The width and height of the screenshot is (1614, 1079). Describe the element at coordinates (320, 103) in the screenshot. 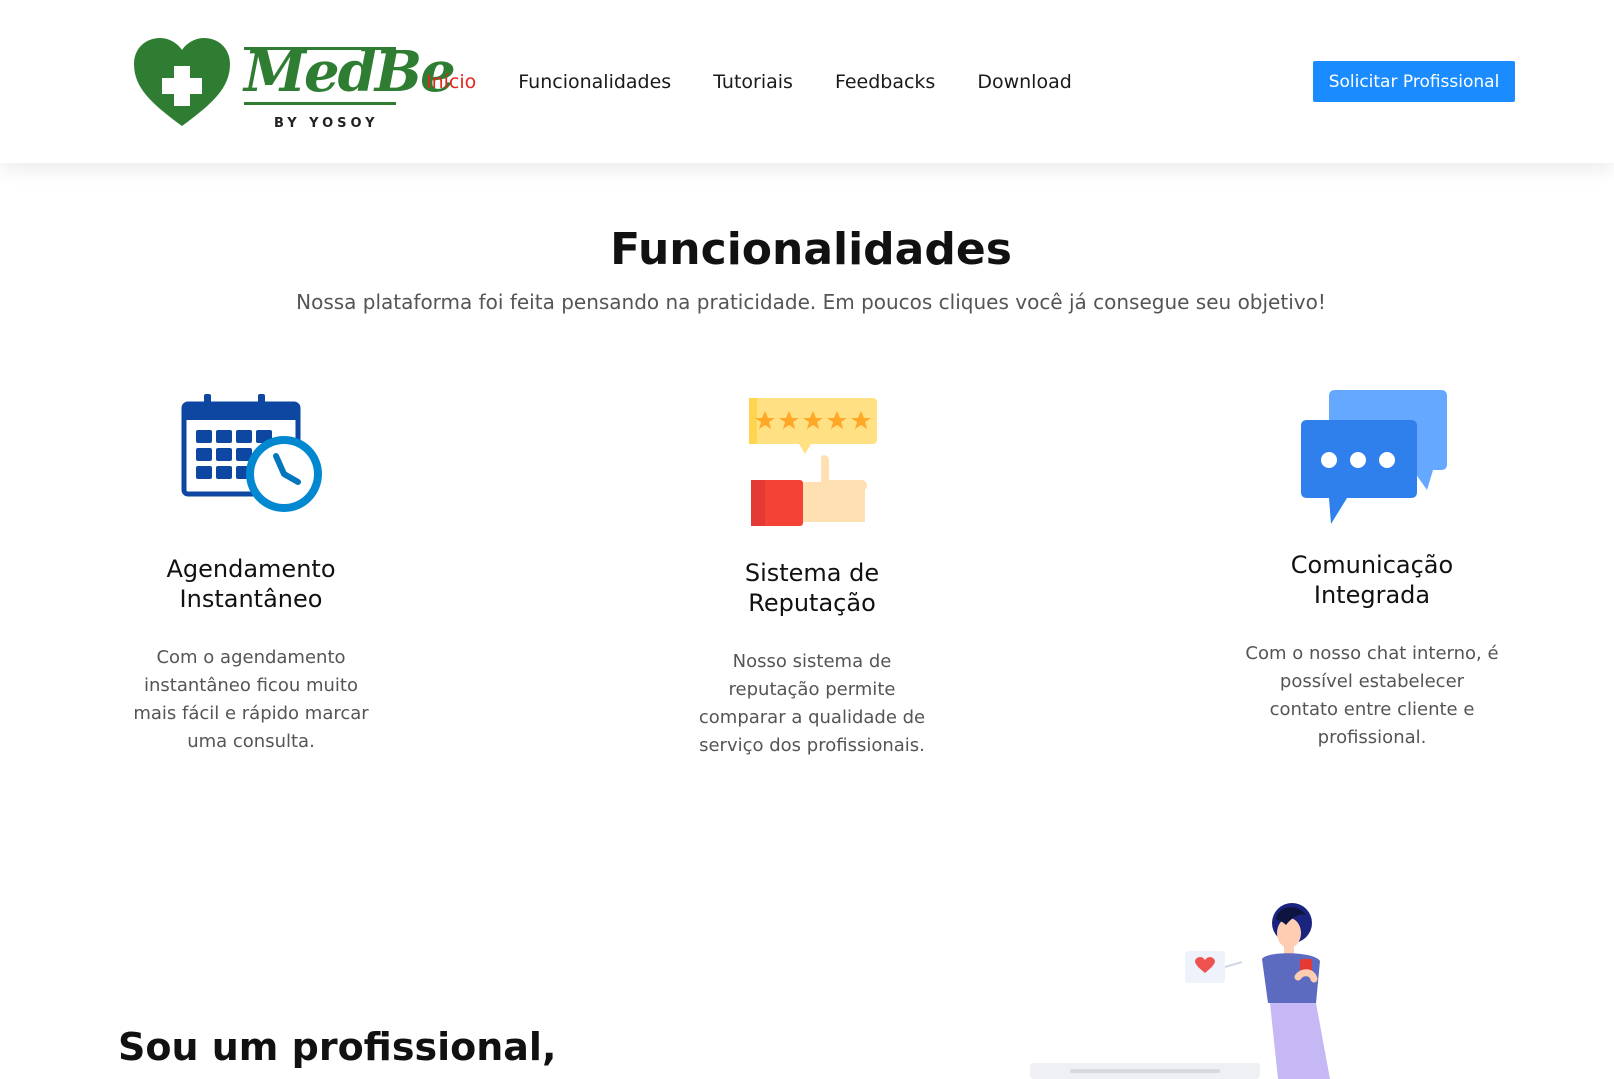

I see `logo-bottom-line` at that location.